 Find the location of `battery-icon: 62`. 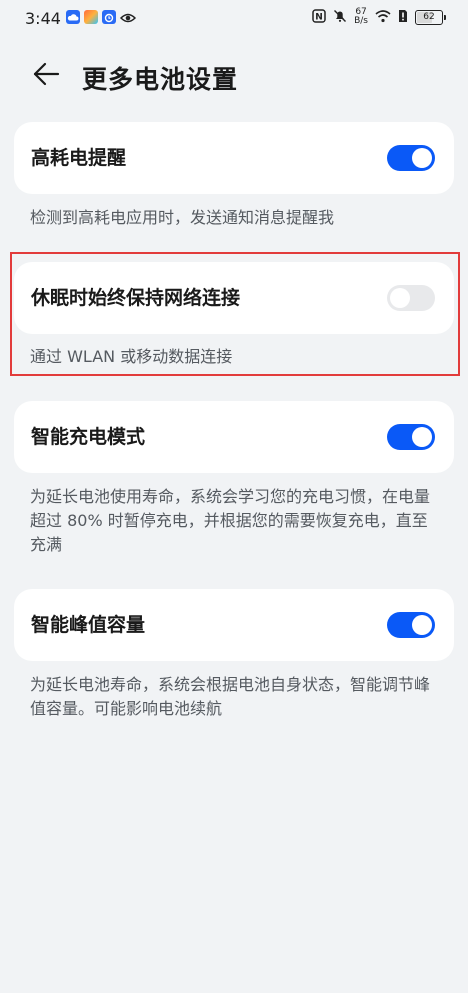

battery-icon: 62 is located at coordinates (430, 17).